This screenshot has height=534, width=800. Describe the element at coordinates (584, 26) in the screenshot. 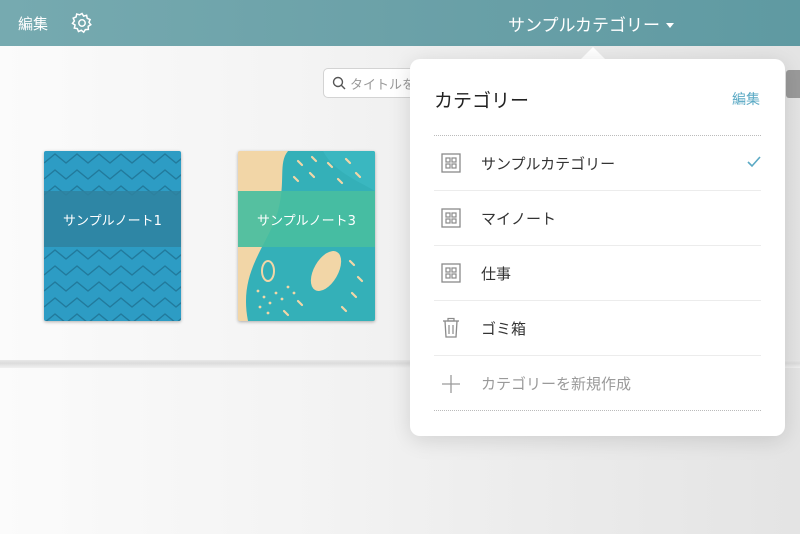

I see `current-category-label: サンプルカテゴリー` at that location.